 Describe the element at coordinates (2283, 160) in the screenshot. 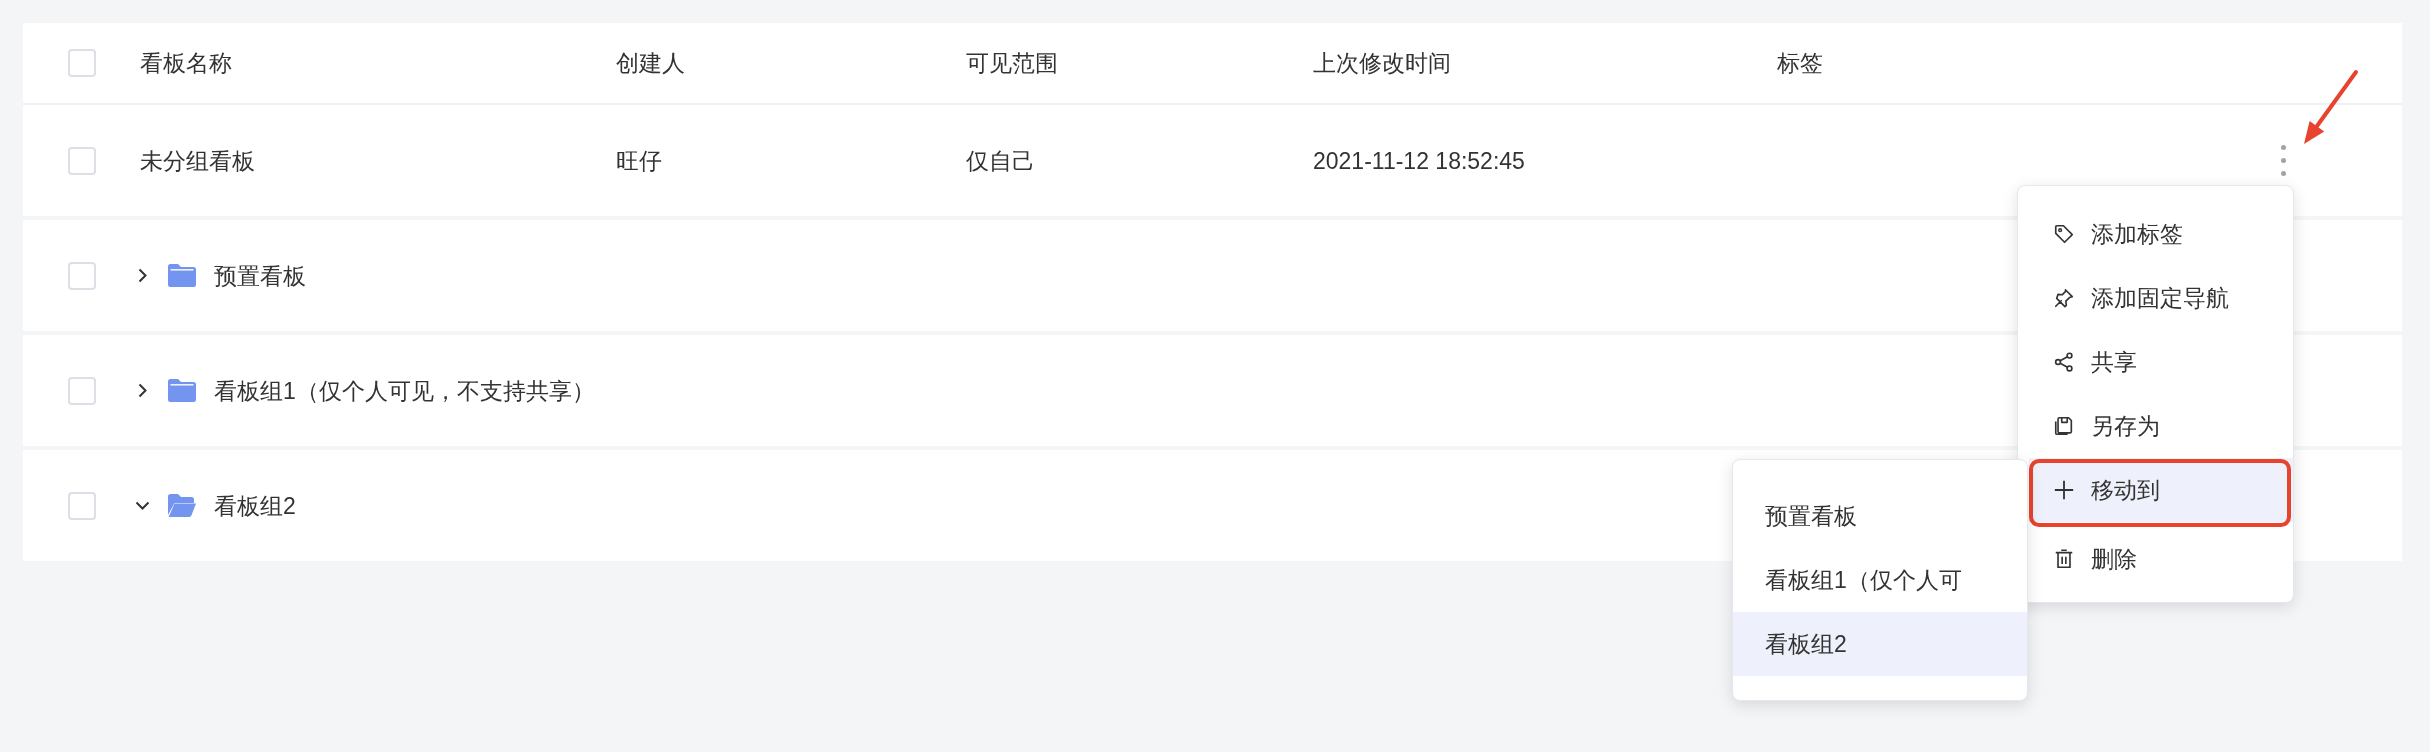

I see `more-icon` at that location.